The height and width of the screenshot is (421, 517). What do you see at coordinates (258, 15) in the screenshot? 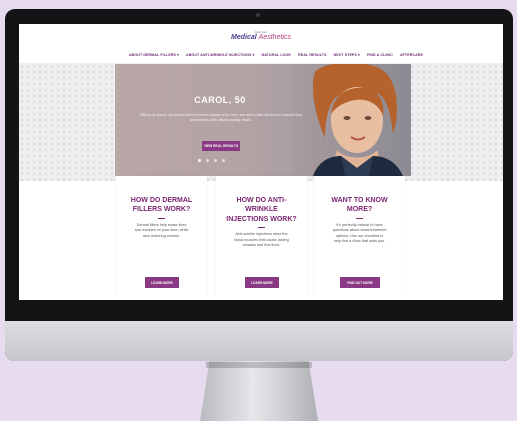
I see `camera-dot` at bounding box center [258, 15].